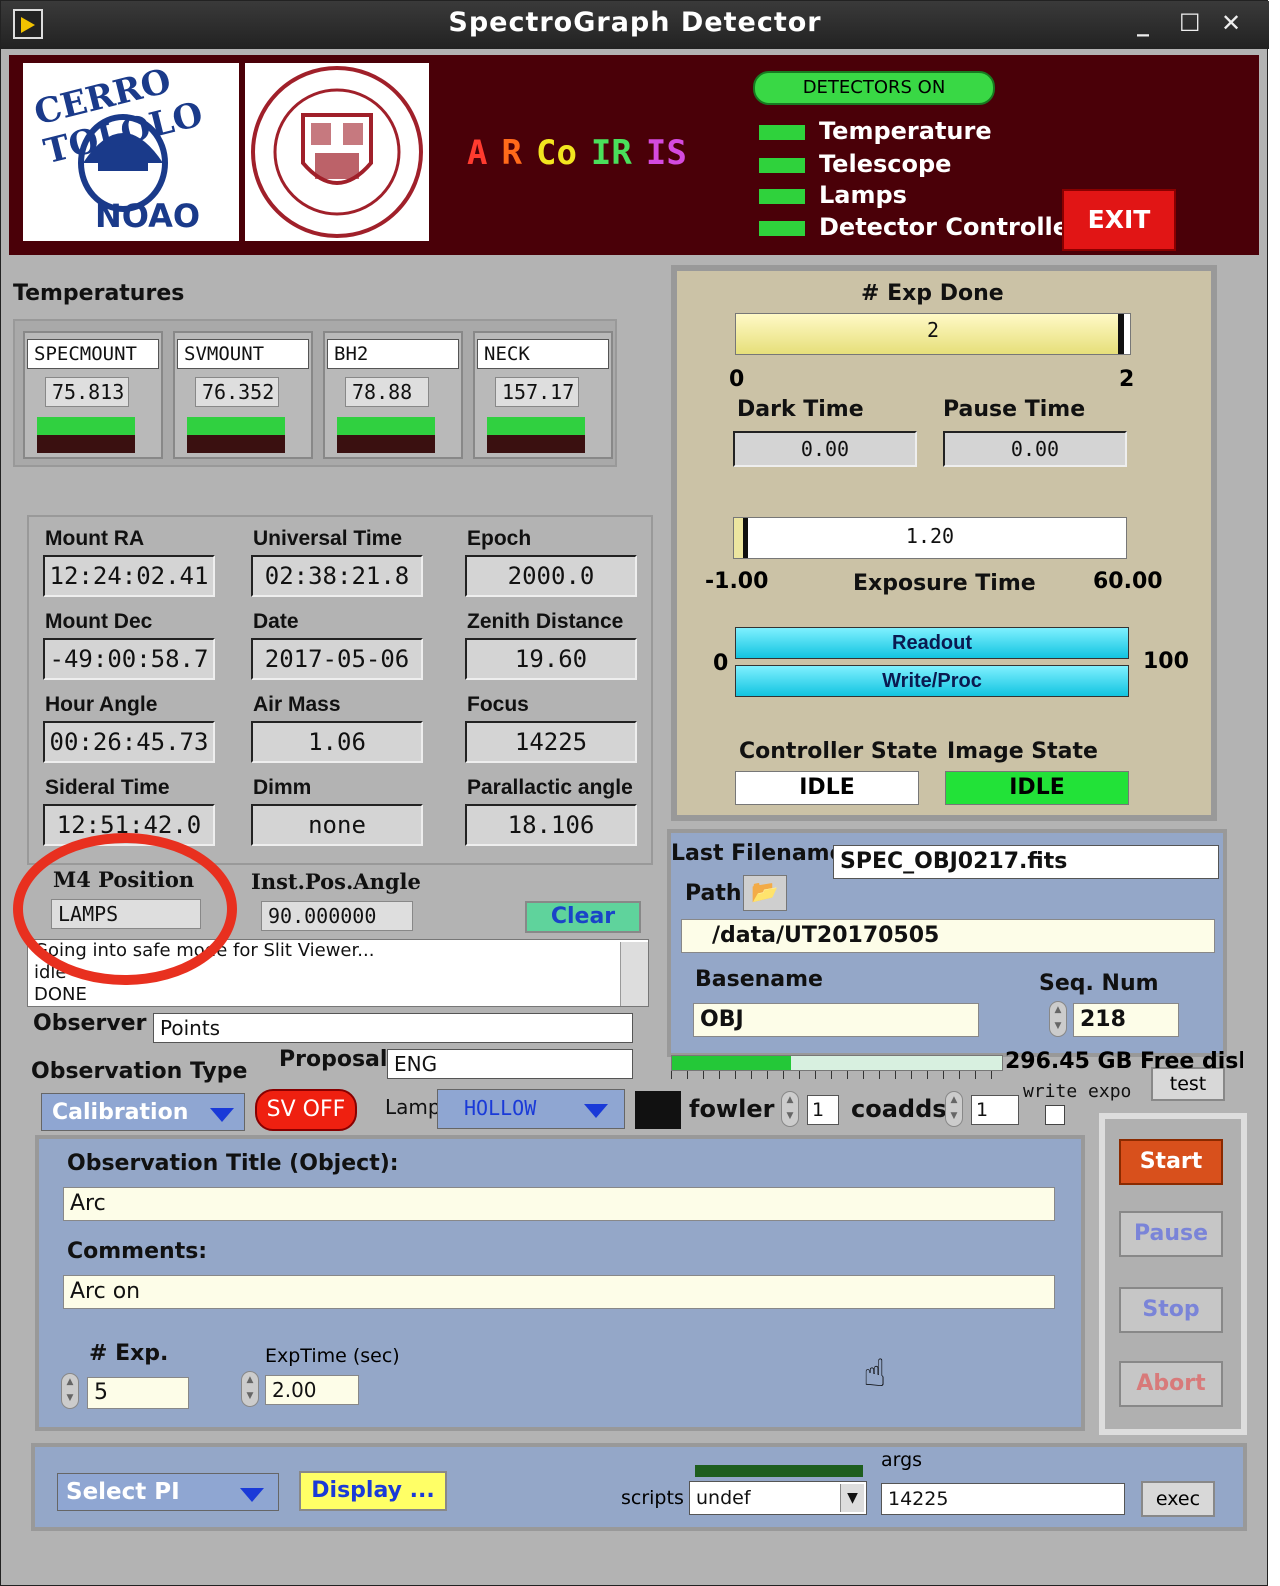 The image size is (1280, 1586). Describe the element at coordinates (551, 742) in the screenshot. I see `telemetry-value: 14225` at that location.